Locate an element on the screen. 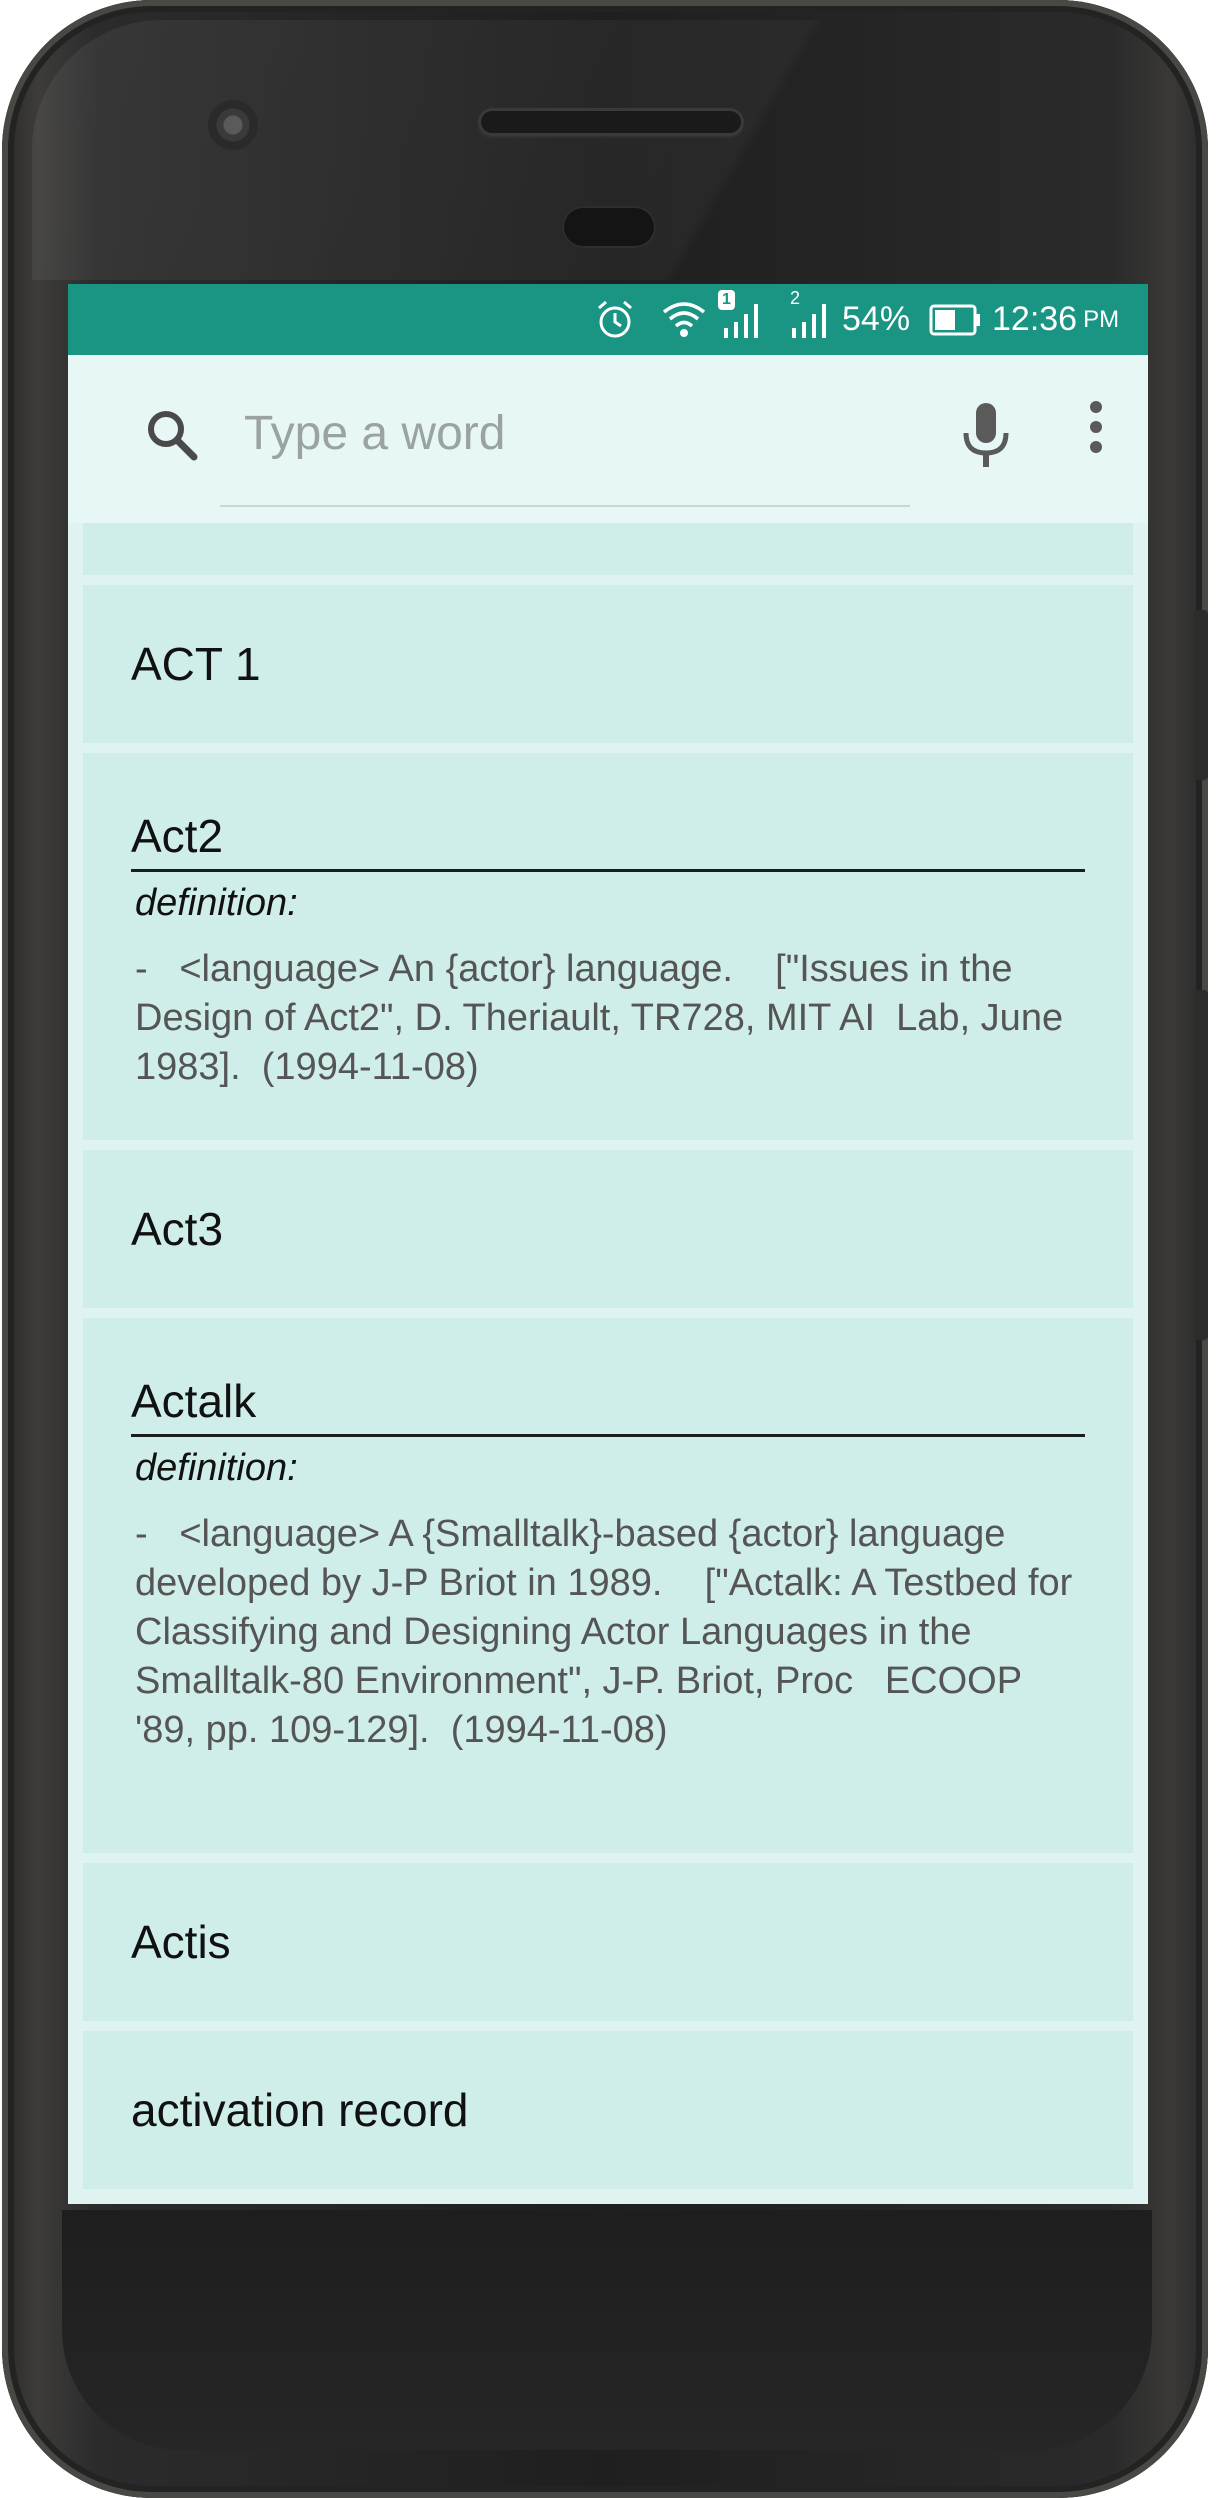 The width and height of the screenshot is (1224, 2498). wifi-icon is located at coordinates (684, 319).